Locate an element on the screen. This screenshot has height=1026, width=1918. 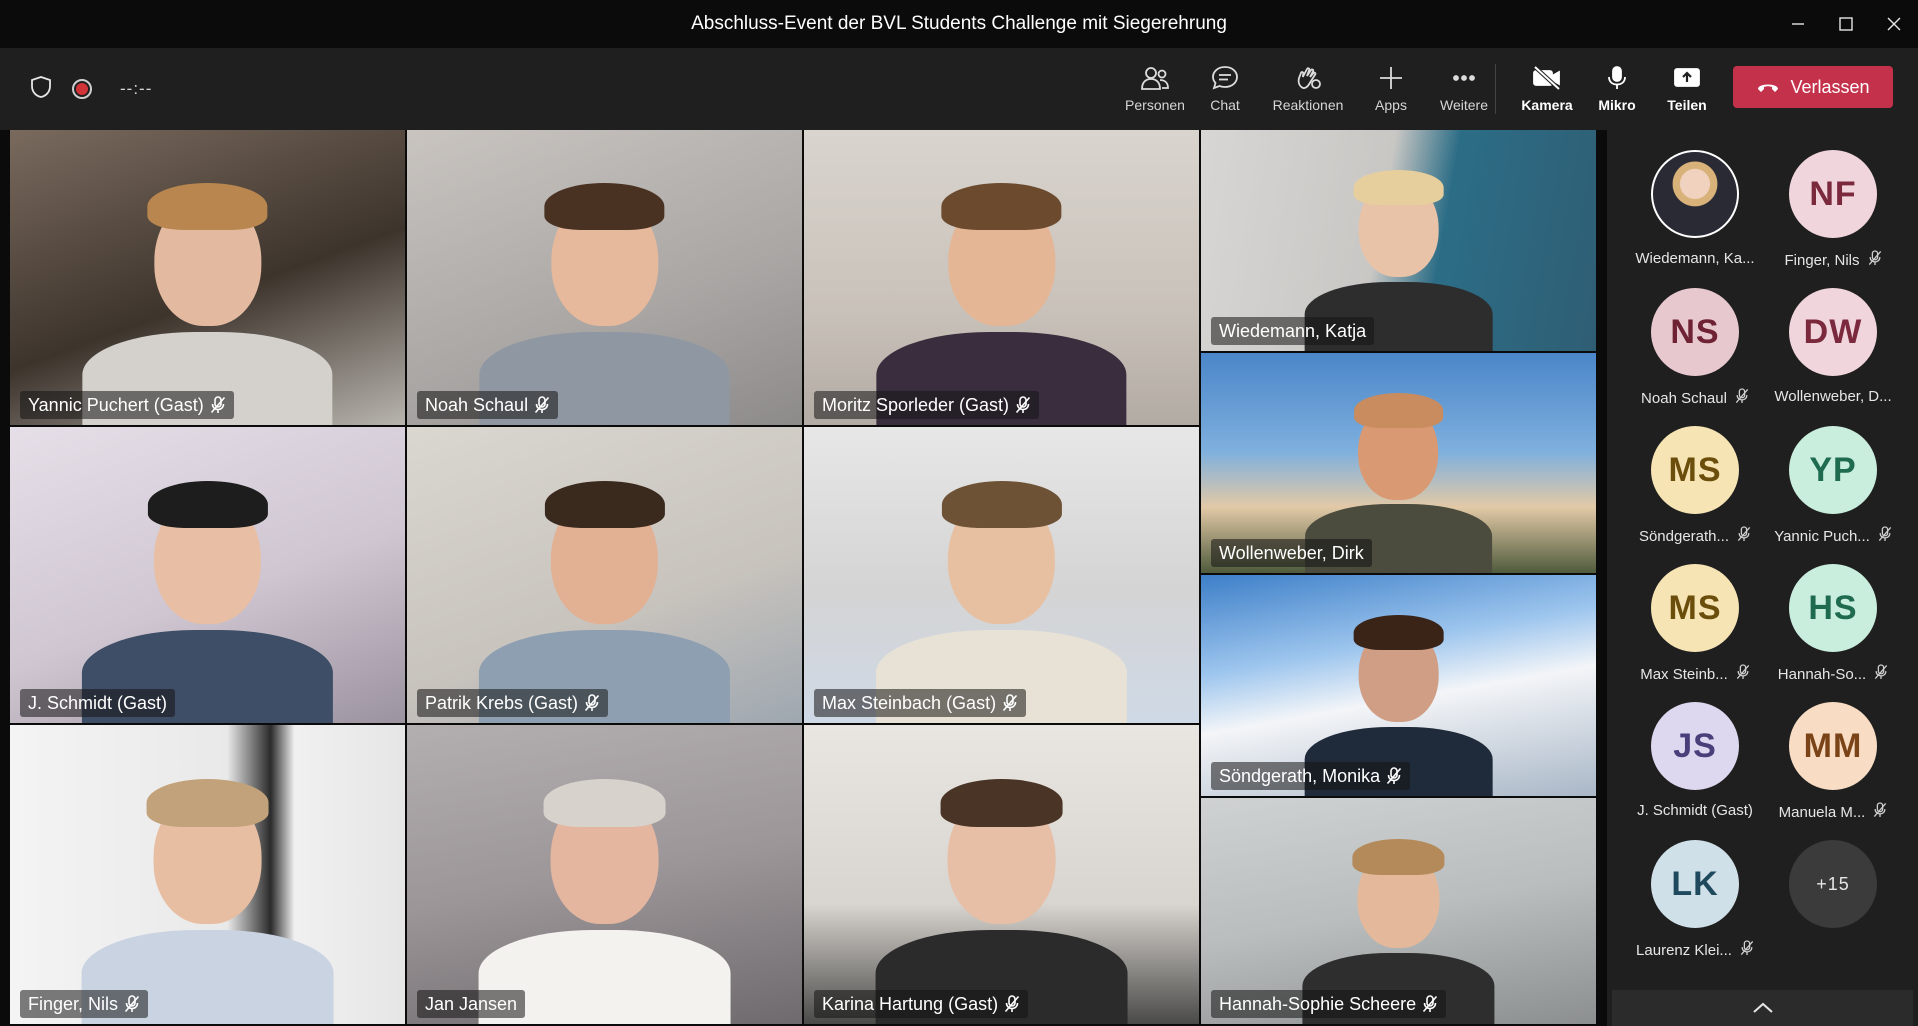
window-controls is located at coordinates (1846, 24).